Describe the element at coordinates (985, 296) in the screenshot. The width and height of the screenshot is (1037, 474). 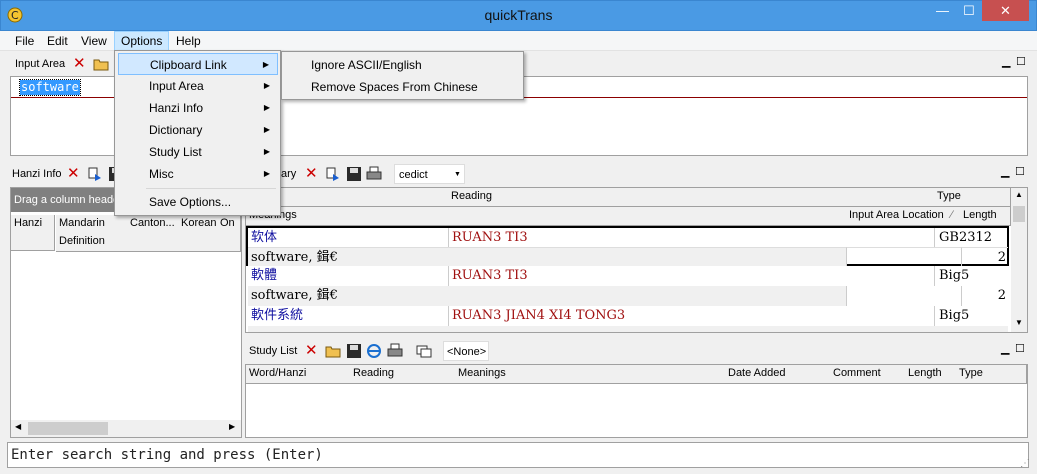
I see `length-cell: 2` at that location.